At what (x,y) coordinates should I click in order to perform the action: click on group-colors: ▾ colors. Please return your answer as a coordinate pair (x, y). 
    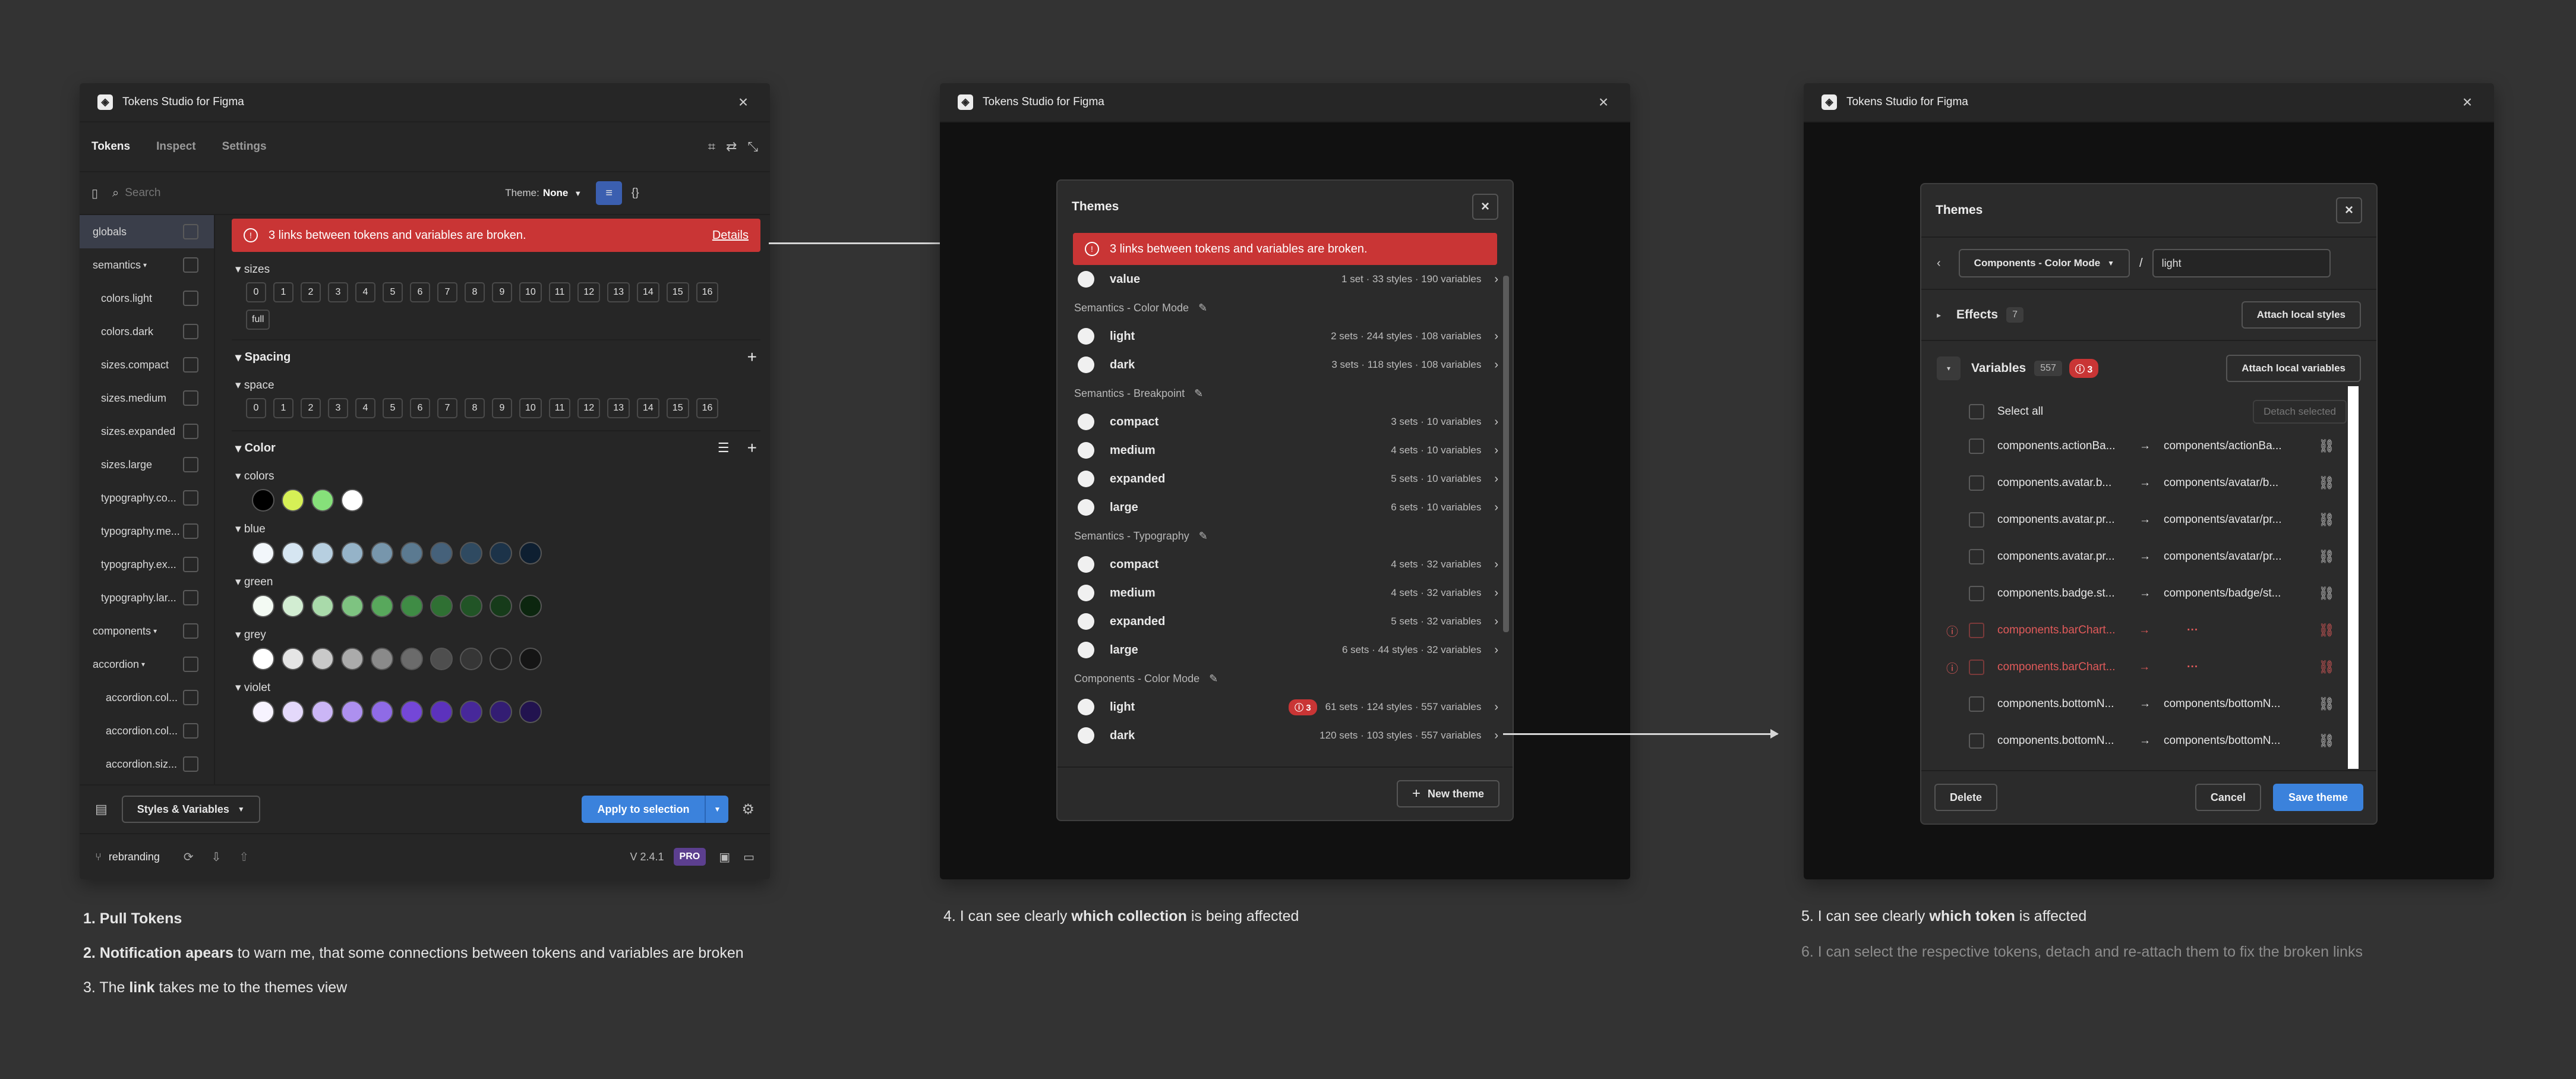
    Looking at the image, I should click on (496, 476).